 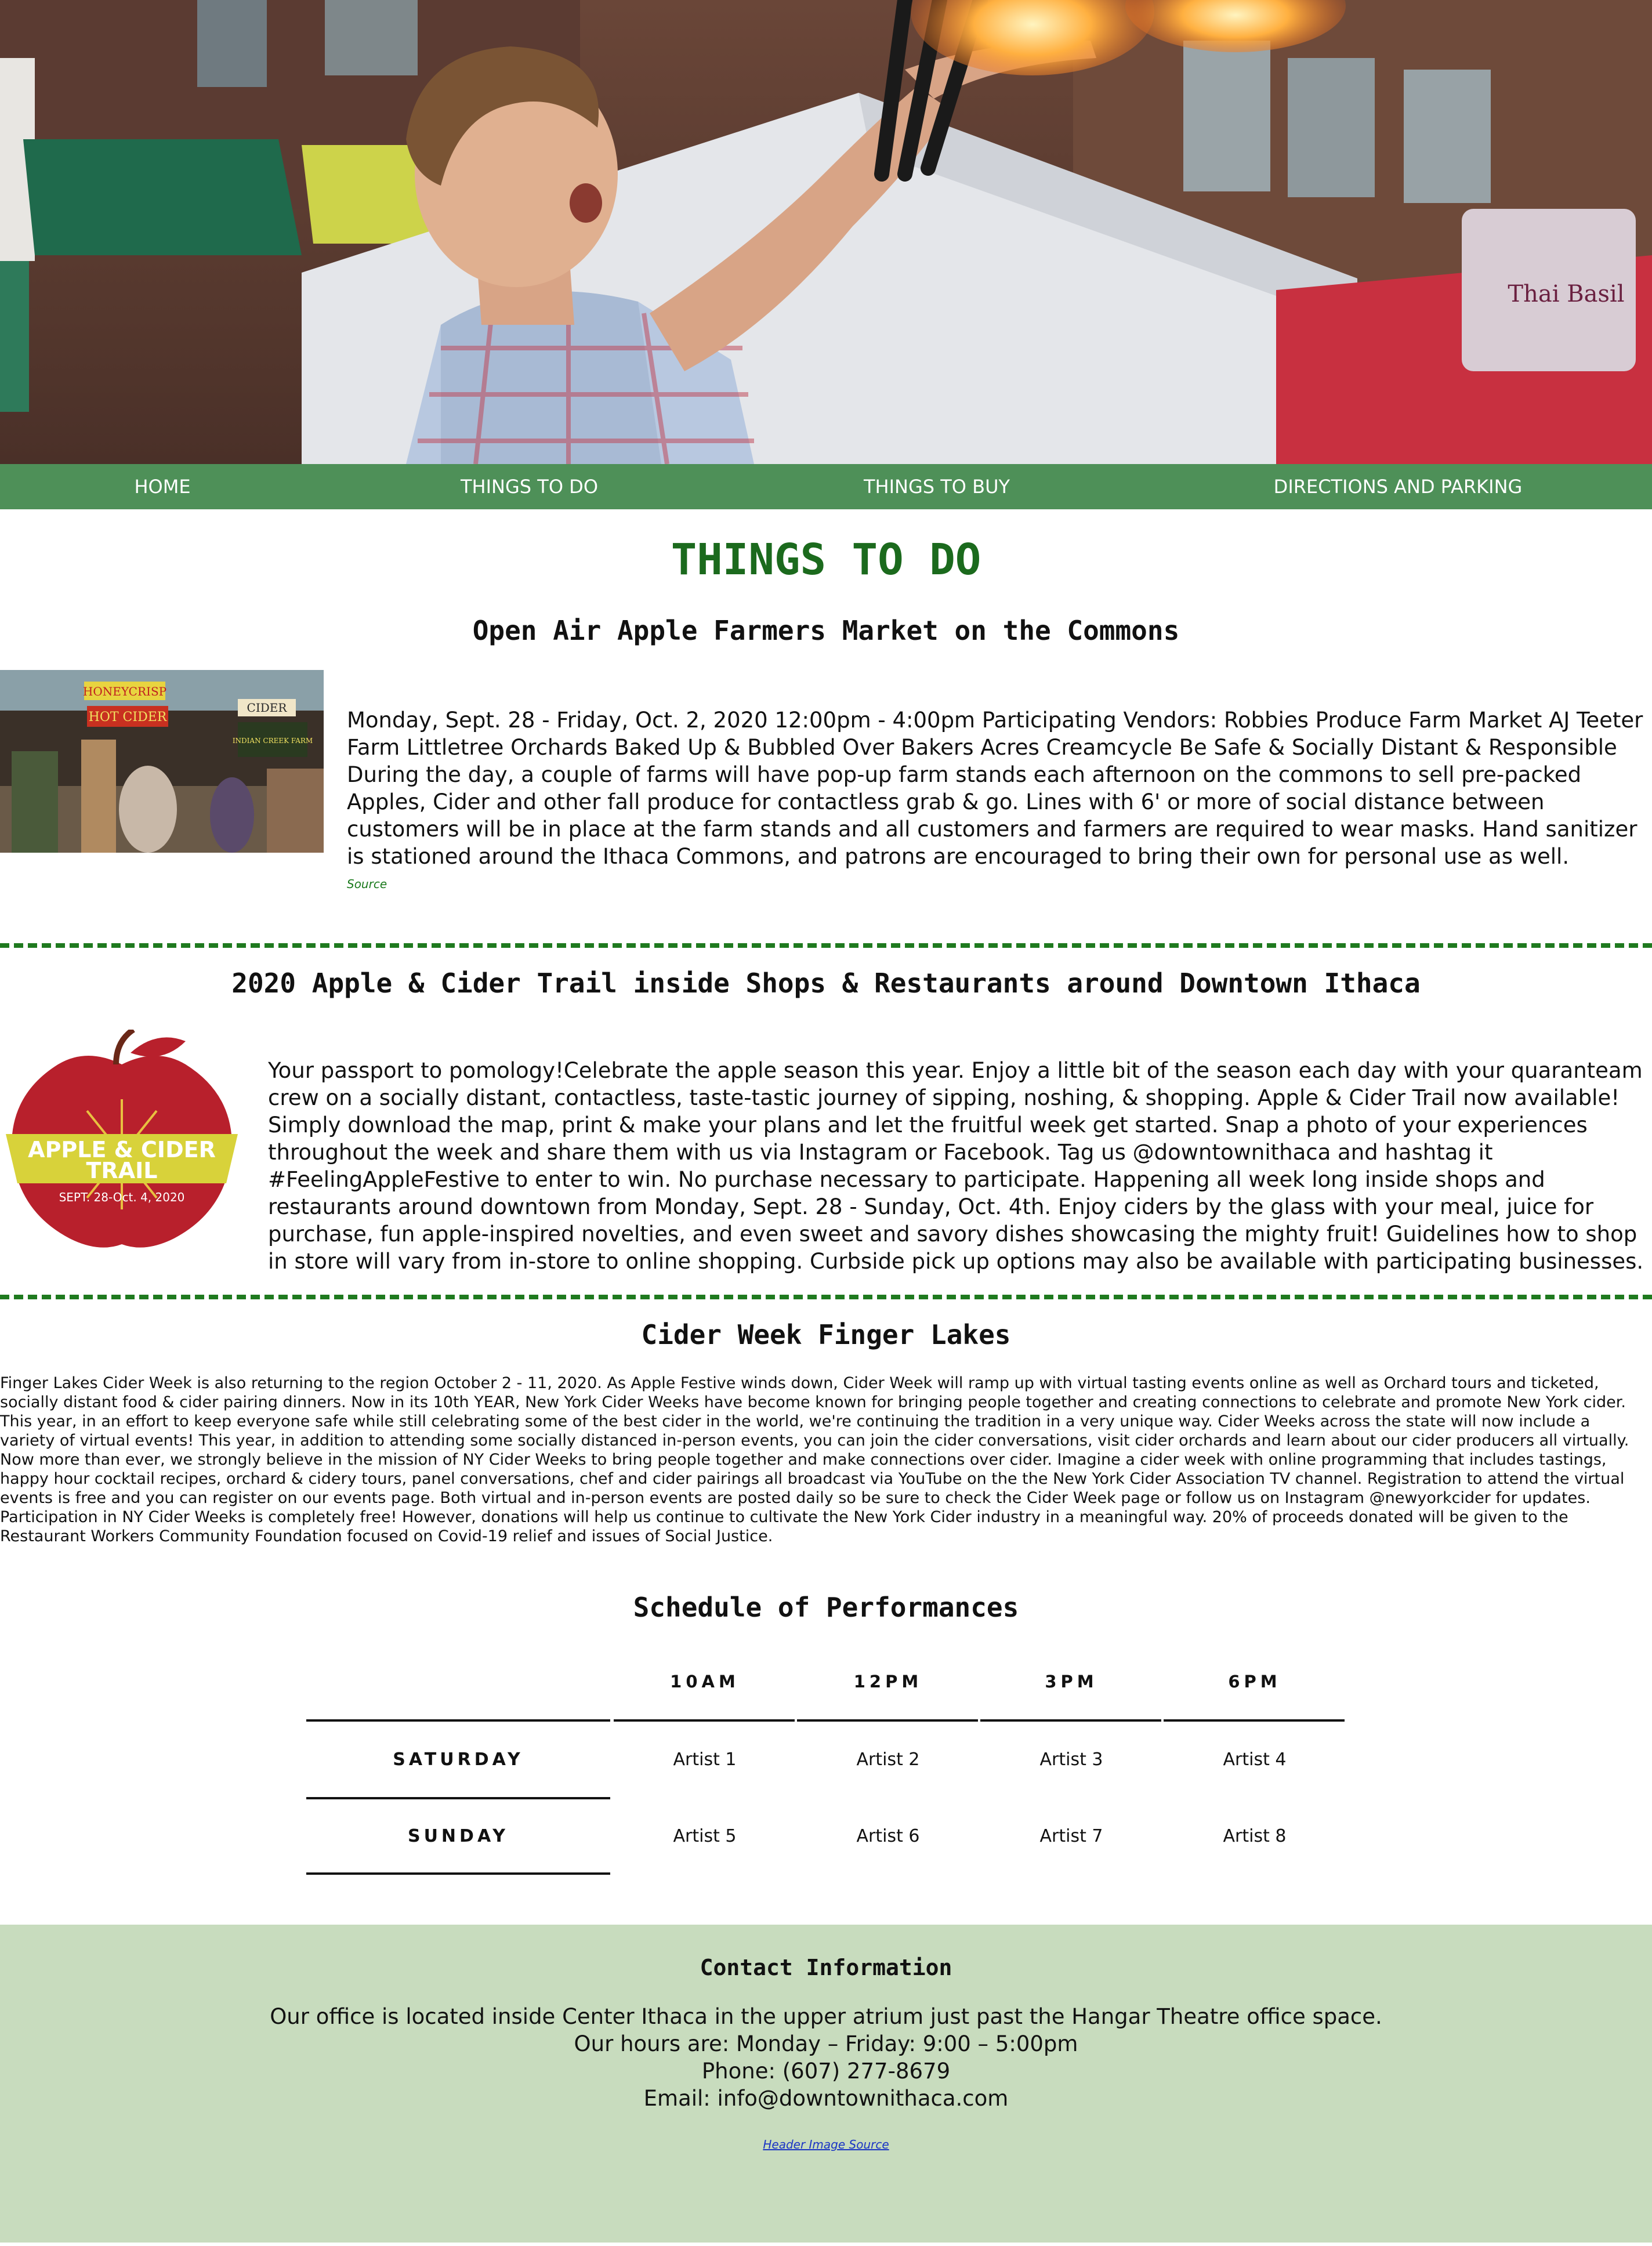 What do you see at coordinates (826, 2098) in the screenshot?
I see `contact-email: Email: info@downtownithaca.com` at bounding box center [826, 2098].